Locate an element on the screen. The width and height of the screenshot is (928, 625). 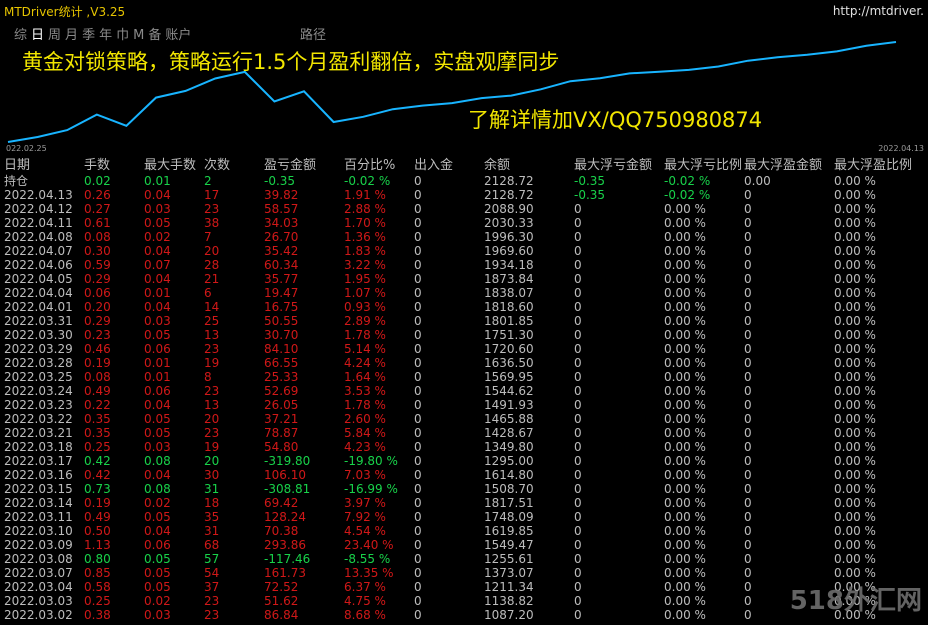
cell-date: 2022.03.15 is located at coordinates (38, 489).